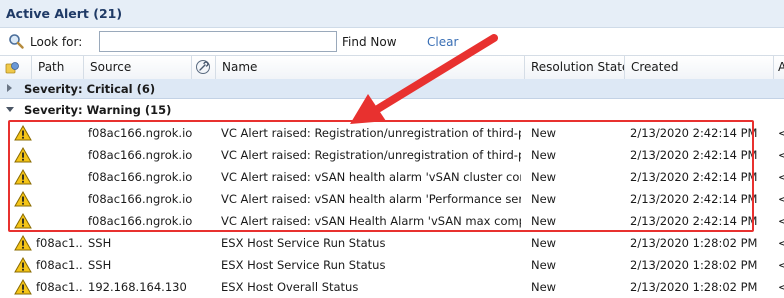 This screenshot has height=298, width=784. Describe the element at coordinates (10, 109) in the screenshot. I see `collapse-icon` at that location.